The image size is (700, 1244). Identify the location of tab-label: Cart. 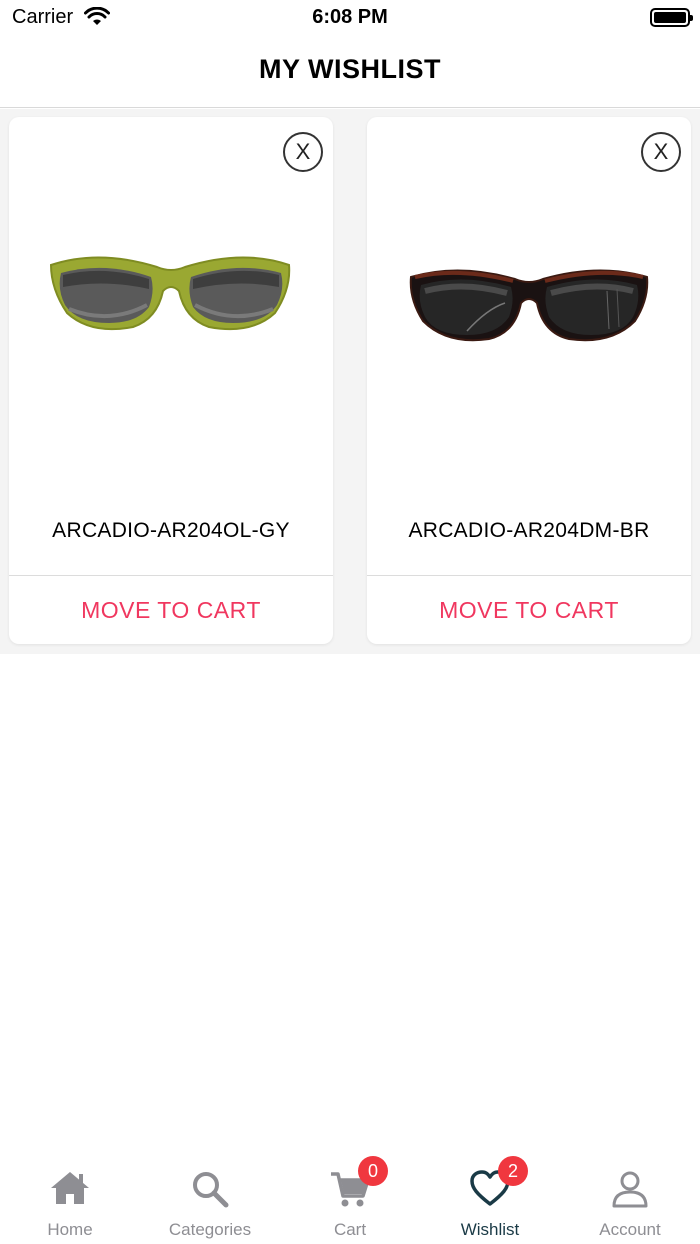
(350, 1229).